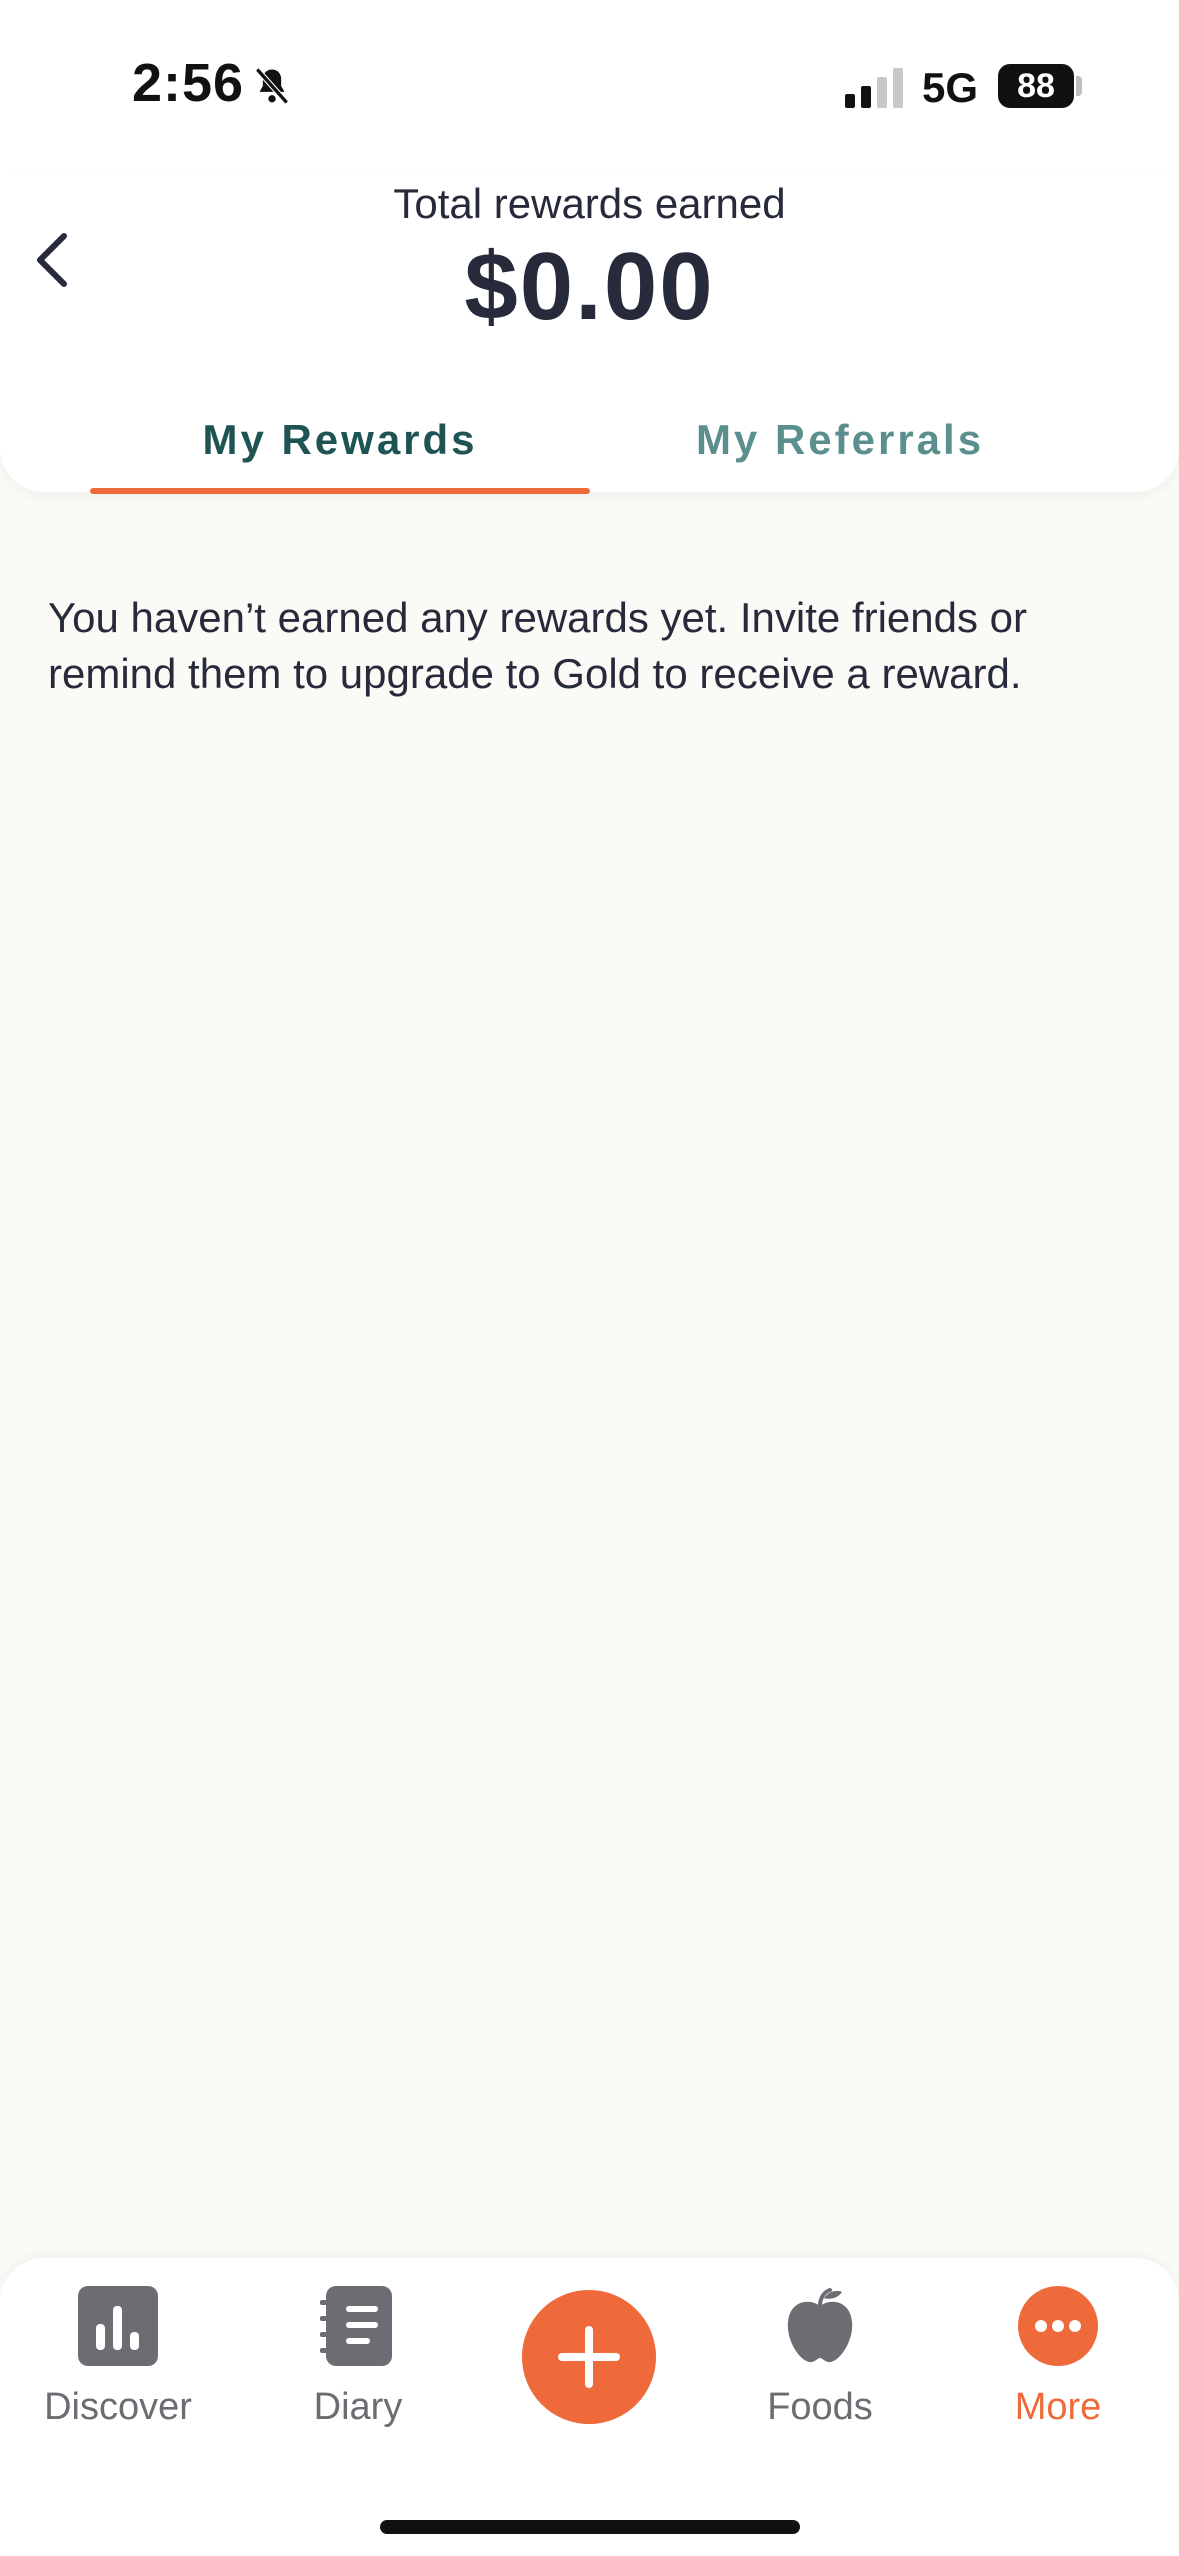  What do you see at coordinates (589, 286) in the screenshot?
I see `total-rewards-amount: $0.00` at bounding box center [589, 286].